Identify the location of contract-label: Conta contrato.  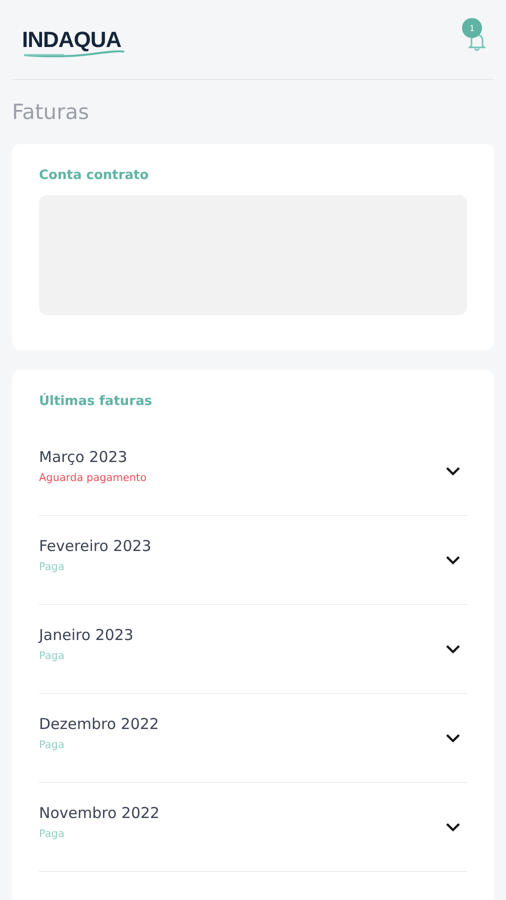
(94, 175).